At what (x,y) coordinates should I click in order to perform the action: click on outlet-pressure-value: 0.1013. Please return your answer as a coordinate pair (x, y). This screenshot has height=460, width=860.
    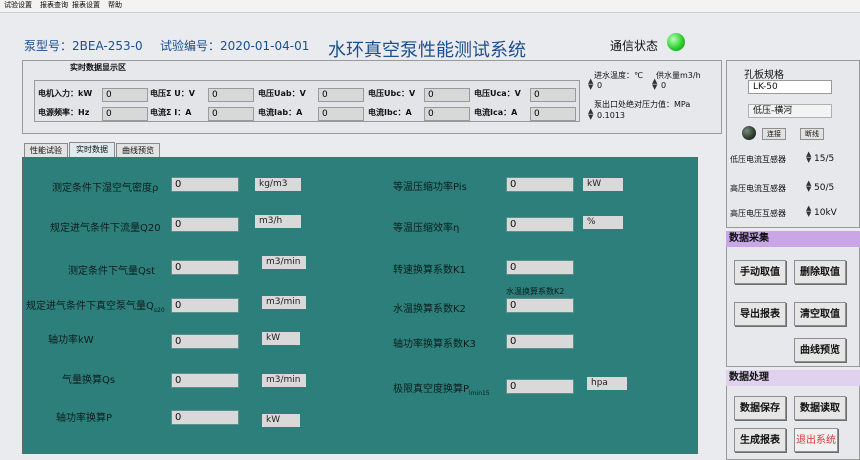
    Looking at the image, I should click on (611, 115).